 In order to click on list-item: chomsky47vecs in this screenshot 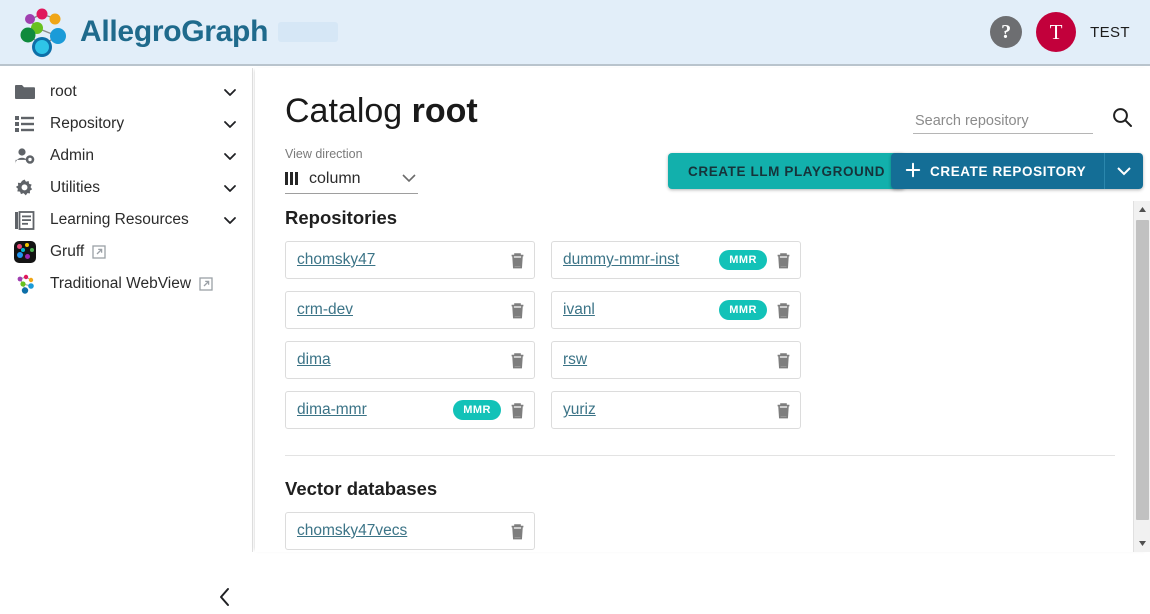, I will do `click(410, 531)`.